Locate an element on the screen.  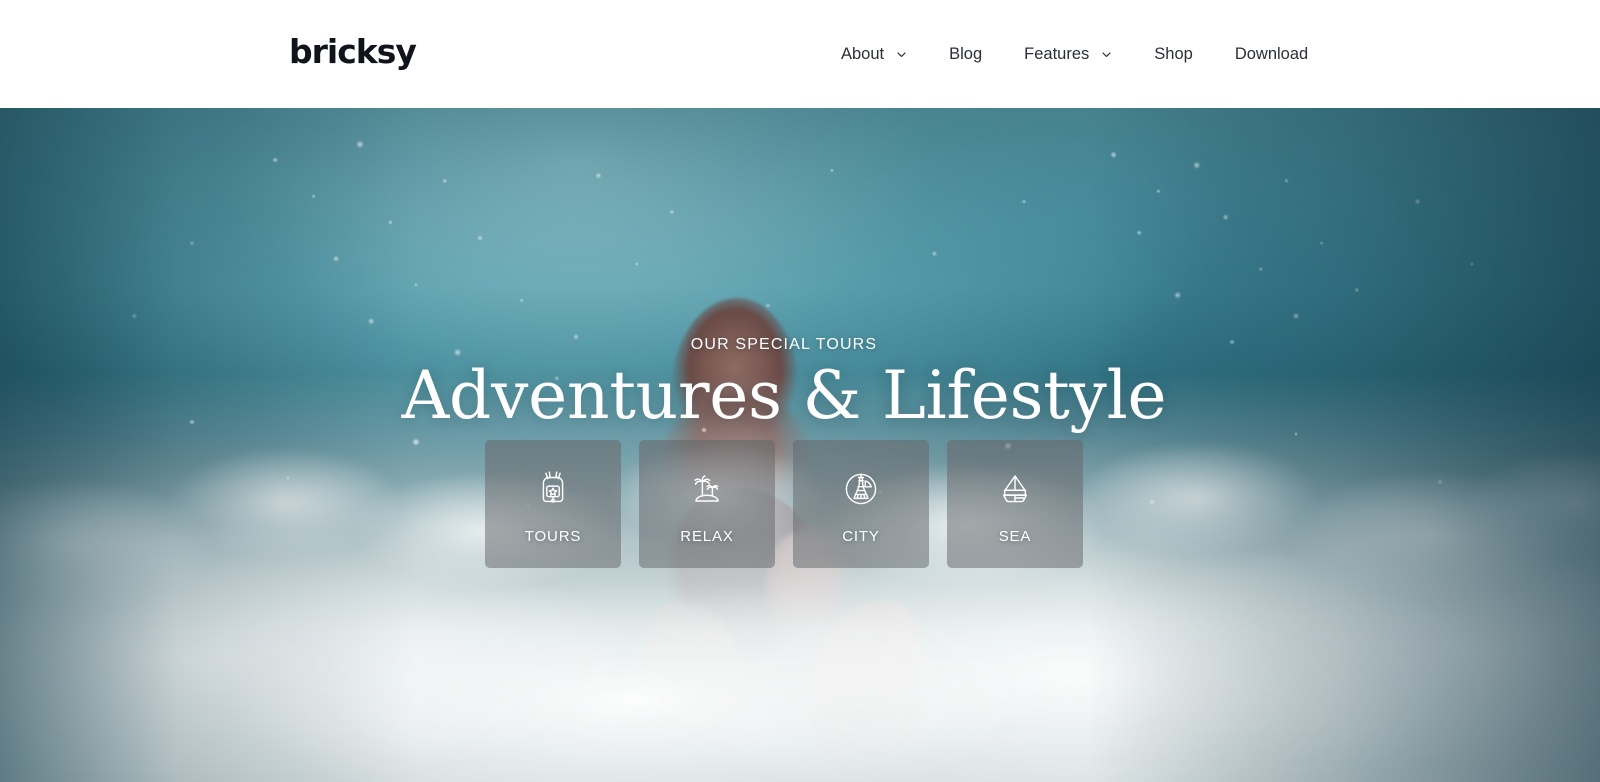
category-card-tours: TOURS is located at coordinates (553, 504).